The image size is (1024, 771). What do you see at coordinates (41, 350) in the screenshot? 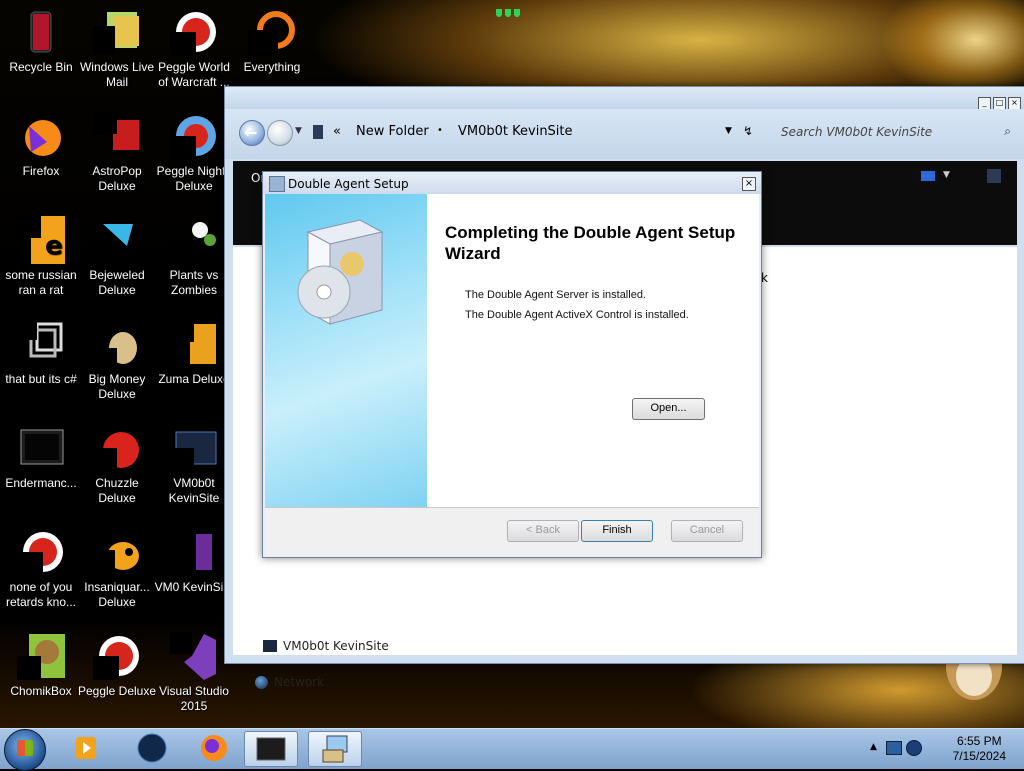
I see `desktop-icon-that-but-its-c: that but its c#` at bounding box center [41, 350].